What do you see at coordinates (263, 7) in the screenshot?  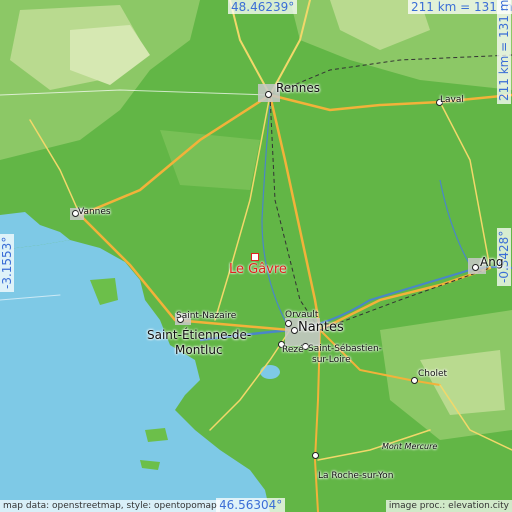 I see `top-latitude-label: 48.46239°` at bounding box center [263, 7].